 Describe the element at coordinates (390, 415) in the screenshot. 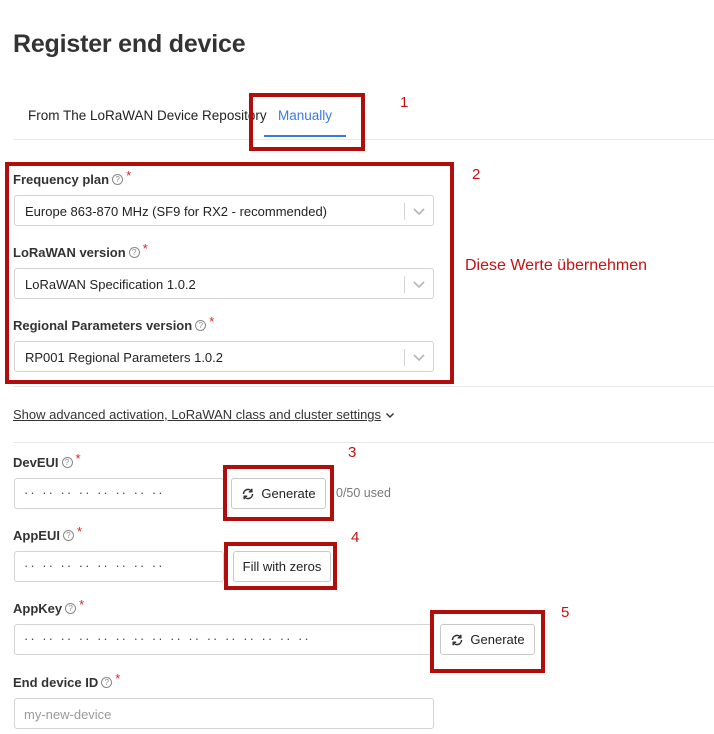

I see `chevron-down-icon` at that location.